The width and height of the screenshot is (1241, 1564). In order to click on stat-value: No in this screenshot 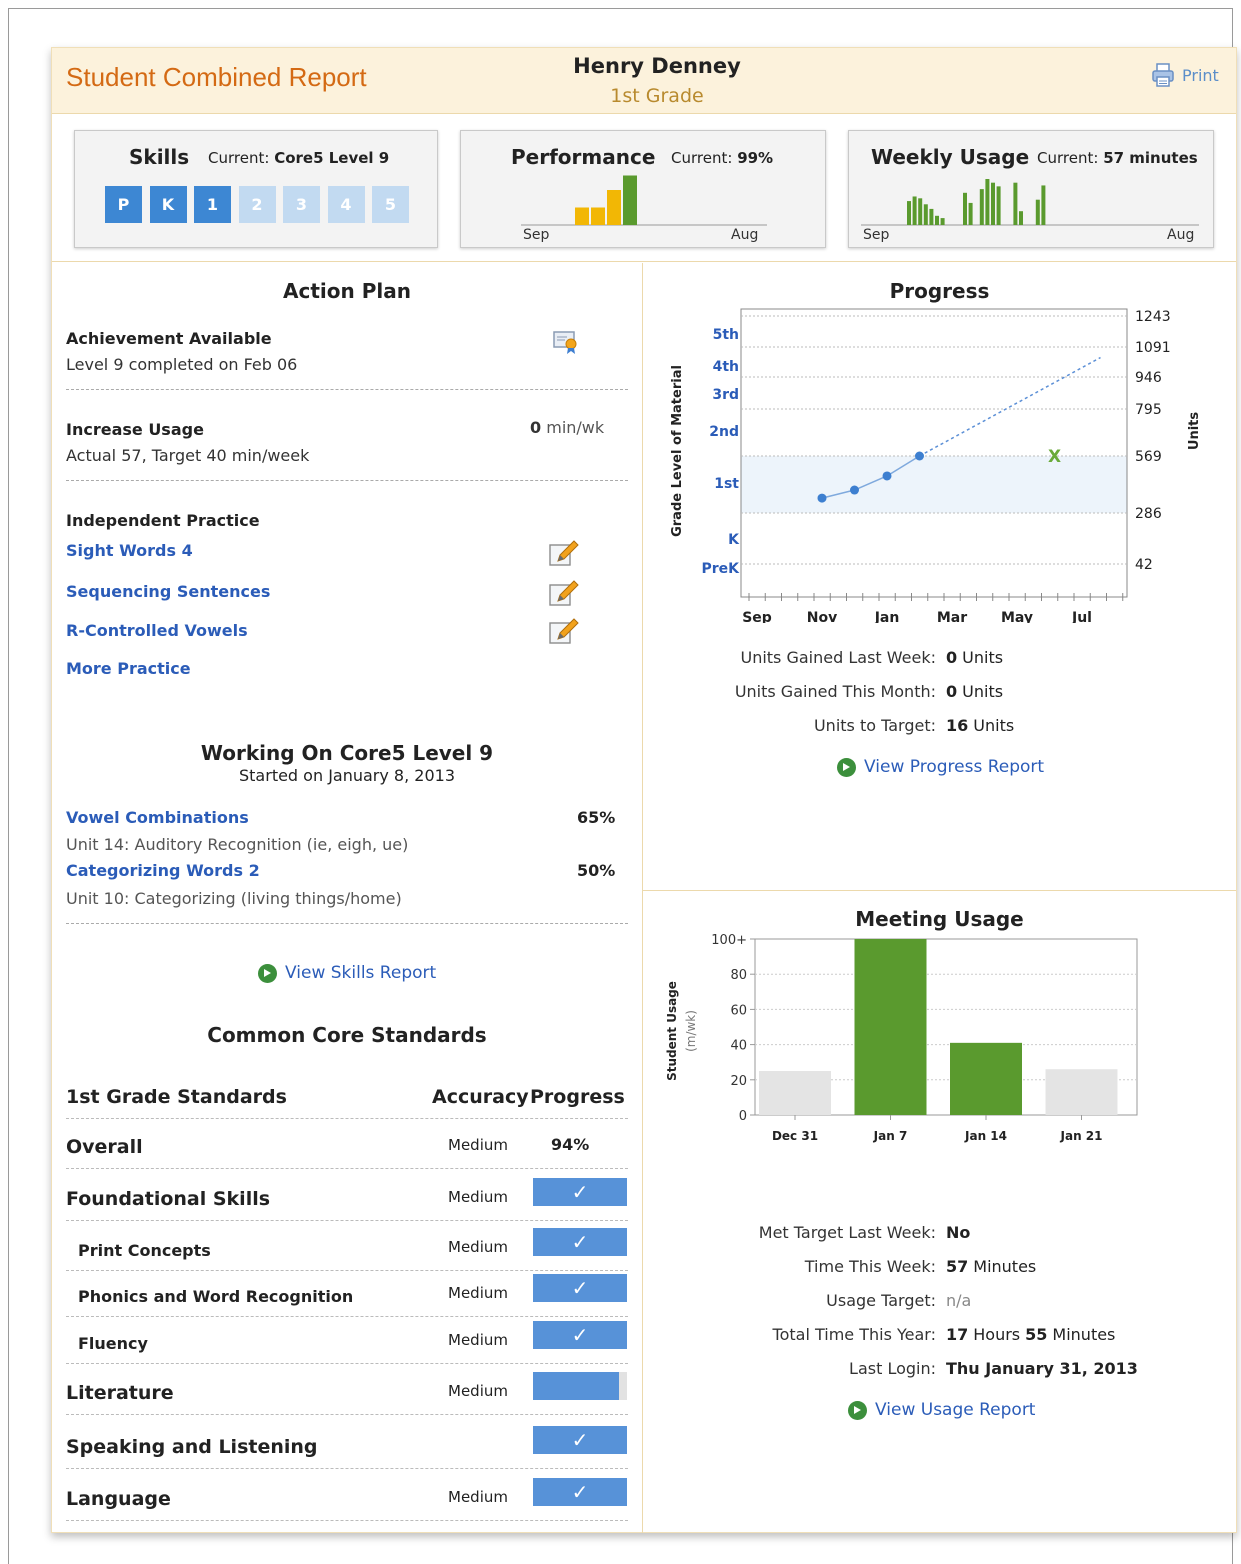, I will do `click(960, 1232)`.